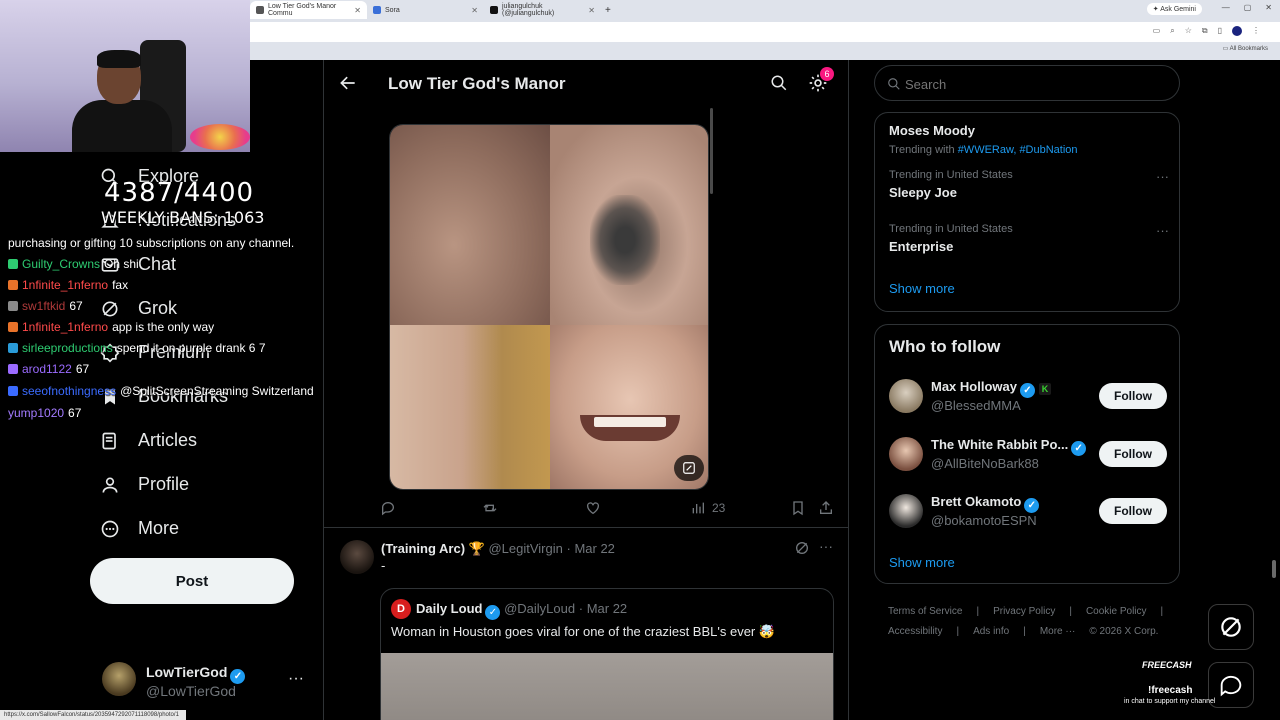 This screenshot has width=1280, height=720. Describe the element at coordinates (1231, 627) in the screenshot. I see `grok-floating-button` at that location.